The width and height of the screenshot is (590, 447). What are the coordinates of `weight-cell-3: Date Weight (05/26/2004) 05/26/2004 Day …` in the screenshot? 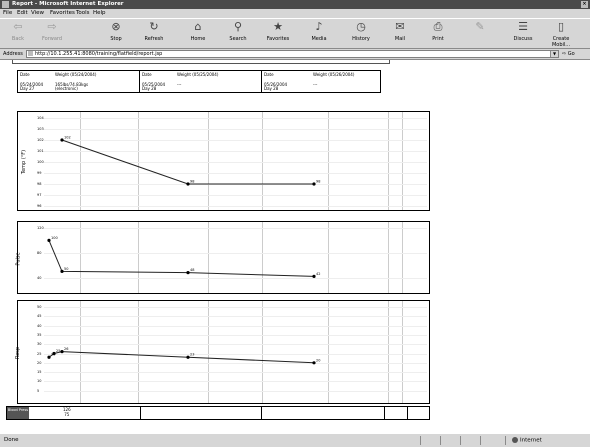 It's located at (322, 81).